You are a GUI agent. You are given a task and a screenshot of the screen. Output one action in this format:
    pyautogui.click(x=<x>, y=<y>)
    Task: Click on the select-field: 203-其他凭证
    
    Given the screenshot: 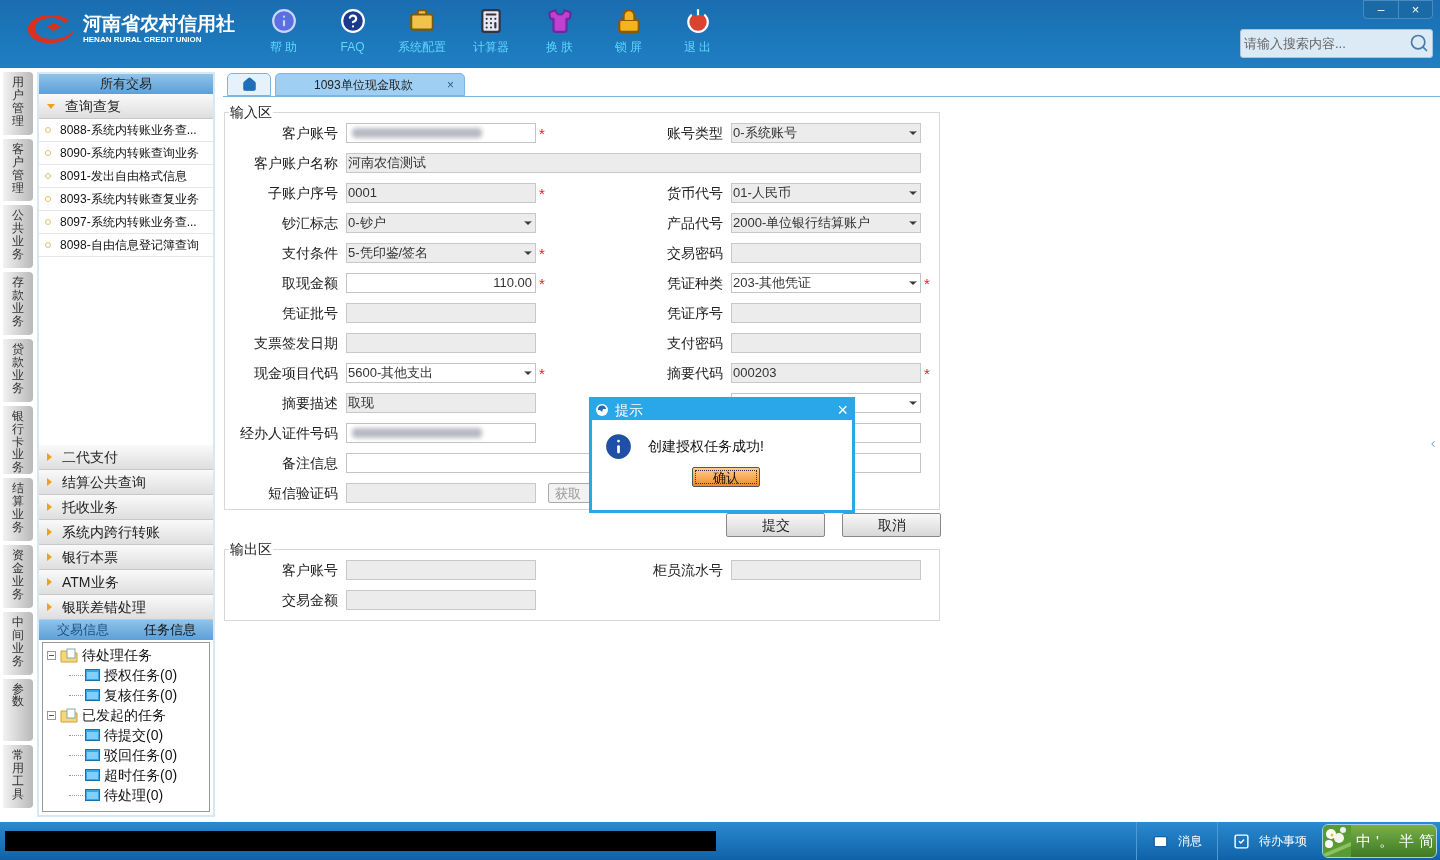 What is the action you would take?
    pyautogui.click(x=826, y=283)
    